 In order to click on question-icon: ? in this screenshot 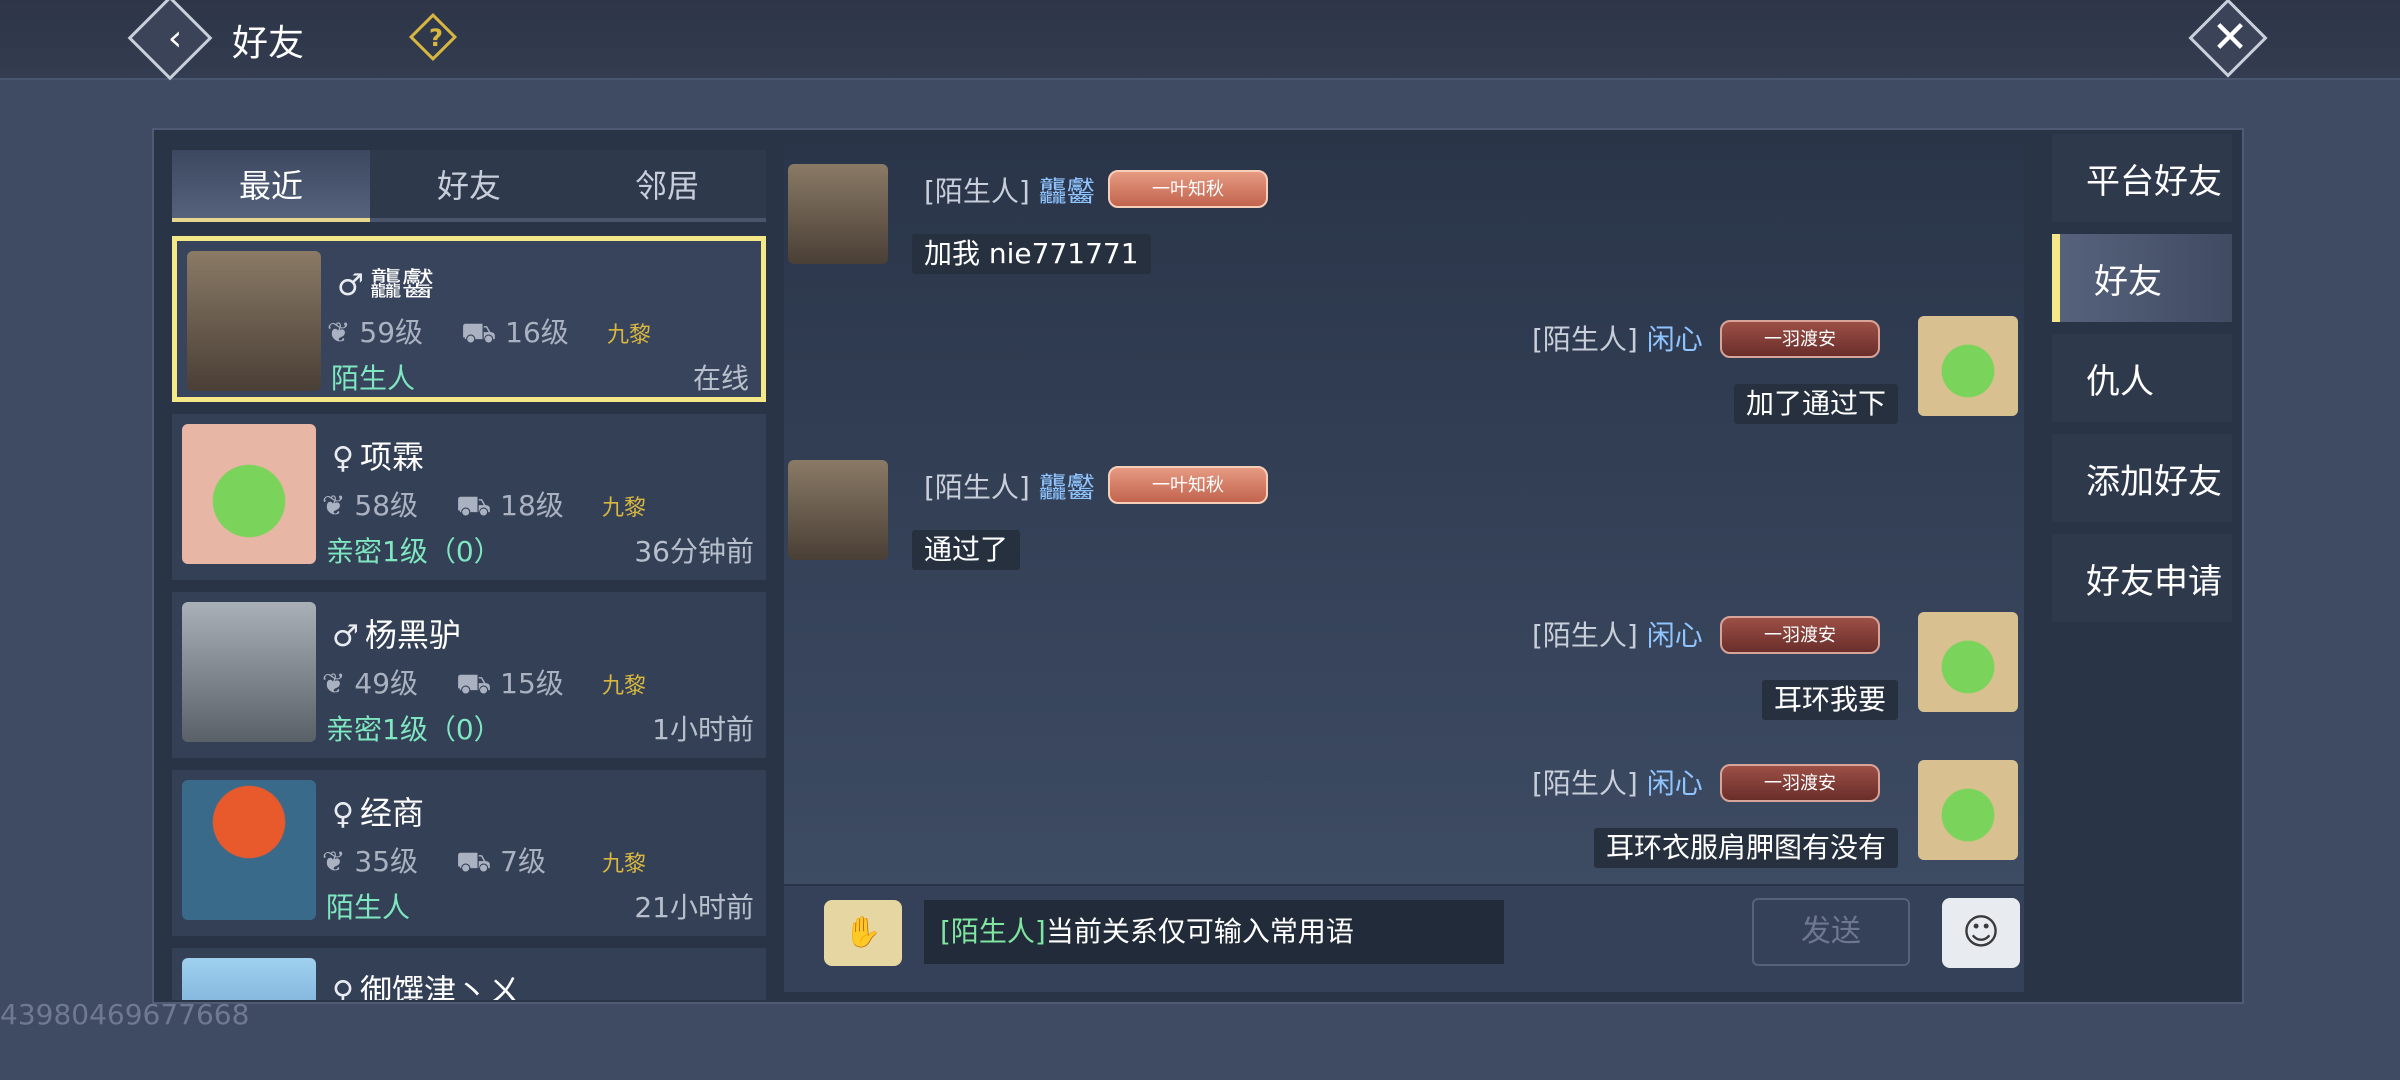, I will do `click(436, 38)`.